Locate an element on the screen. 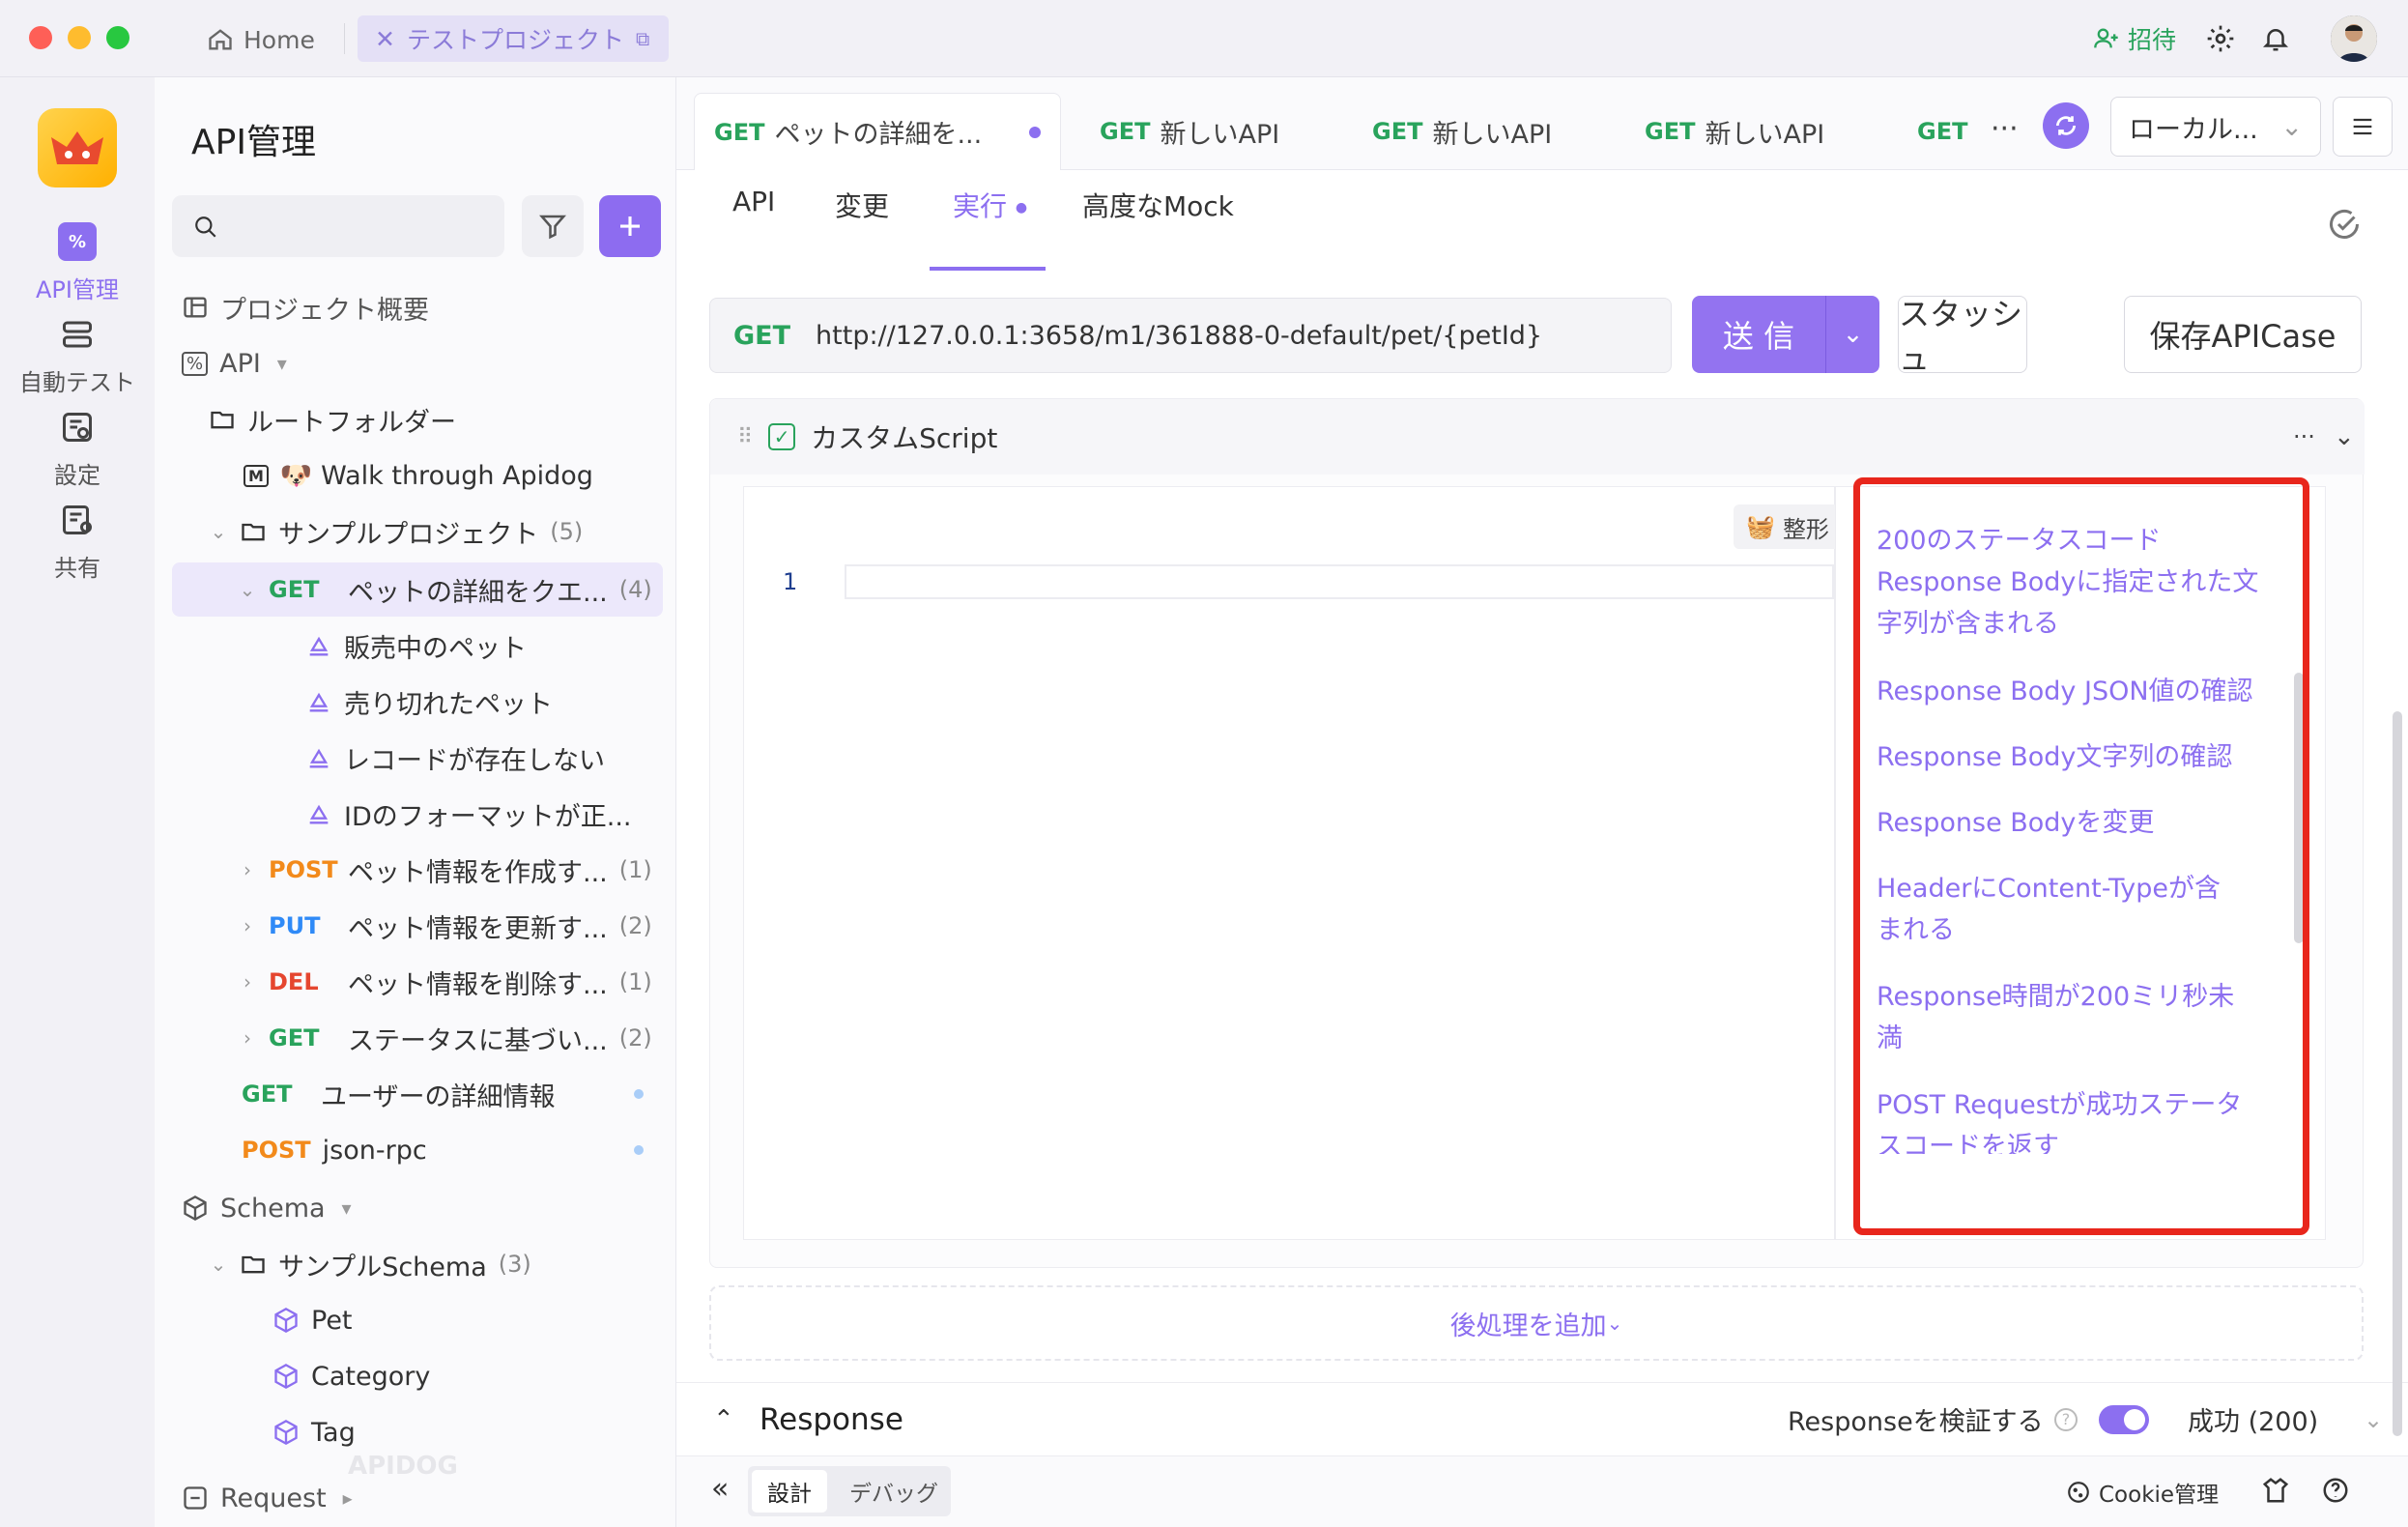  schema-cube-icon is located at coordinates (286, 1320).